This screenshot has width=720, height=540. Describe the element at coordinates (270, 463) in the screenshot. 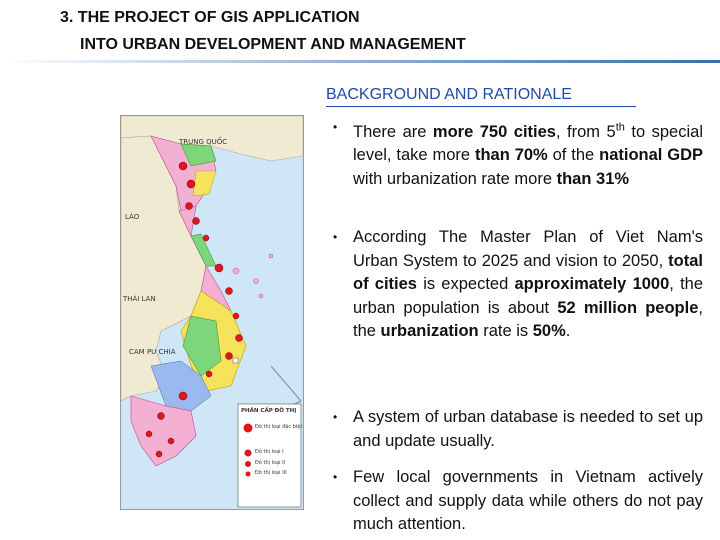

I see `legend-type-2: Đô thị loại II` at that location.